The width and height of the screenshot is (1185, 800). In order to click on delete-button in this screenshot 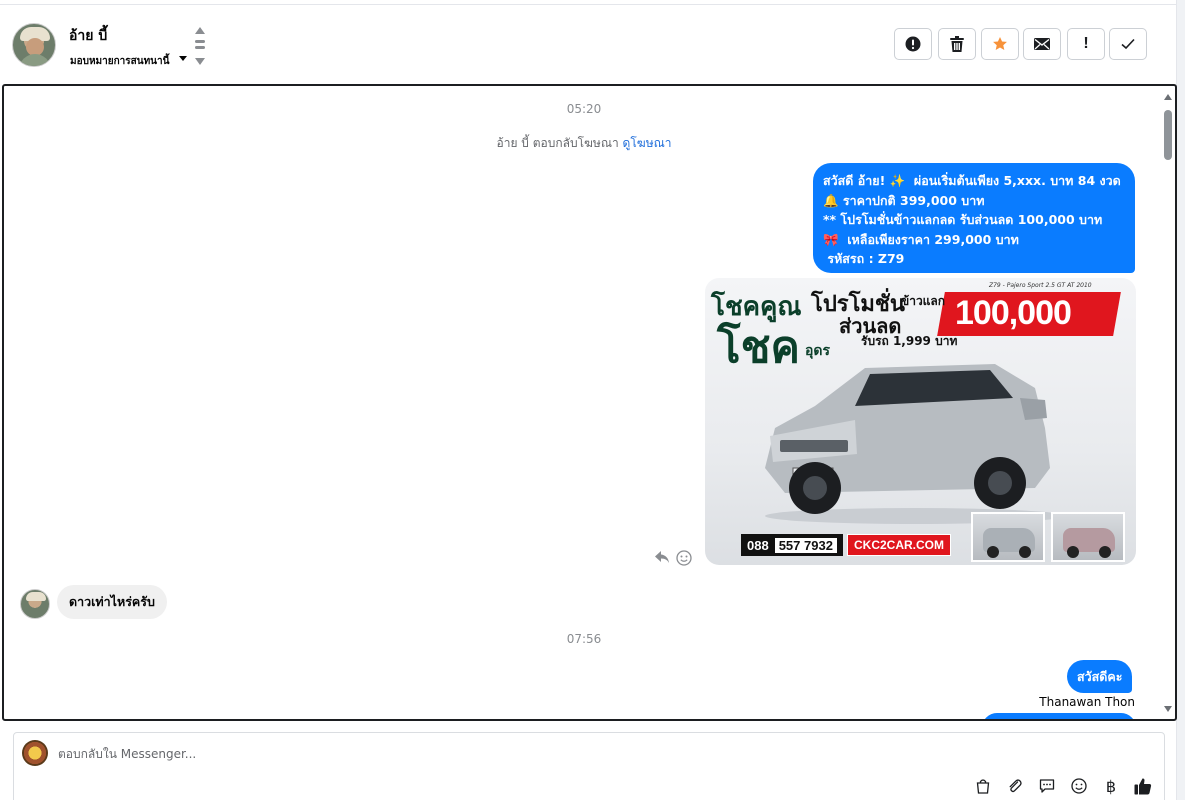, I will do `click(957, 44)`.